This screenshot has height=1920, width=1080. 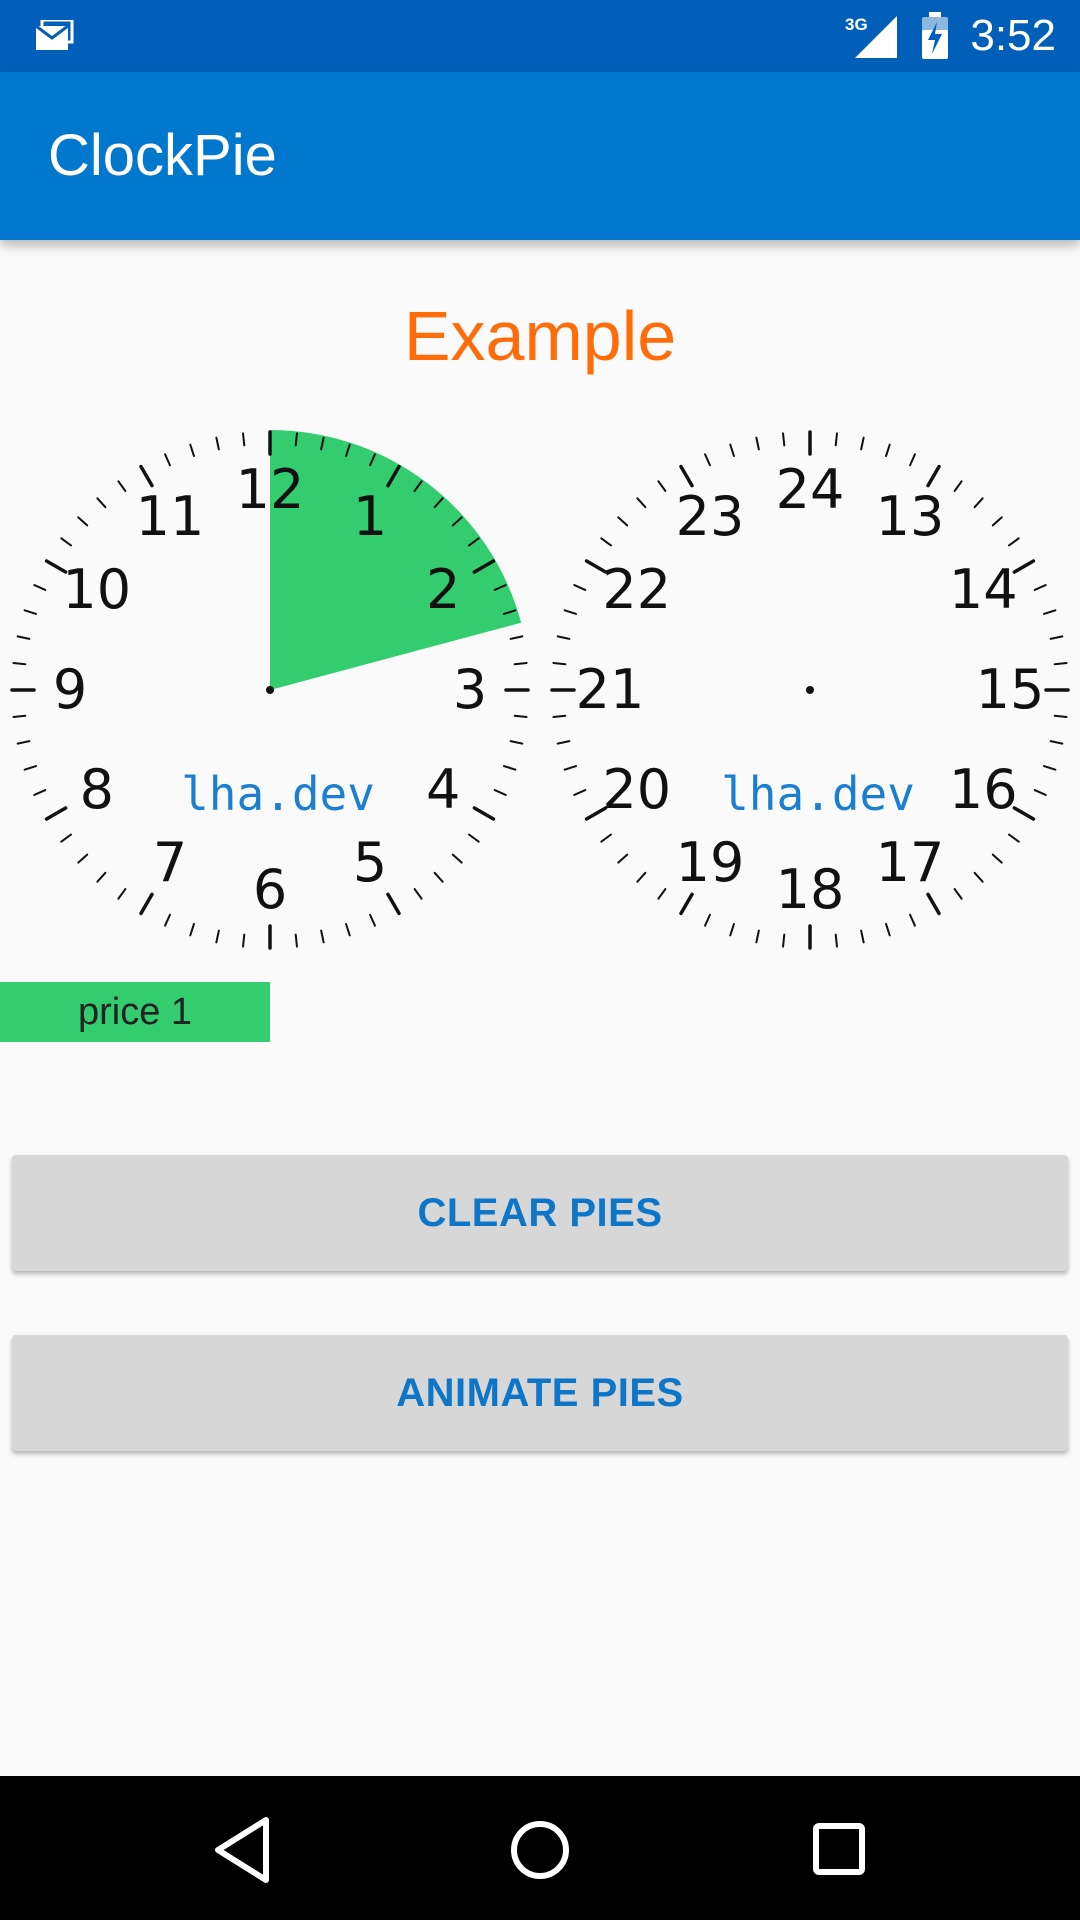 What do you see at coordinates (135, 1012) in the screenshot?
I see `legend-item: price 1` at bounding box center [135, 1012].